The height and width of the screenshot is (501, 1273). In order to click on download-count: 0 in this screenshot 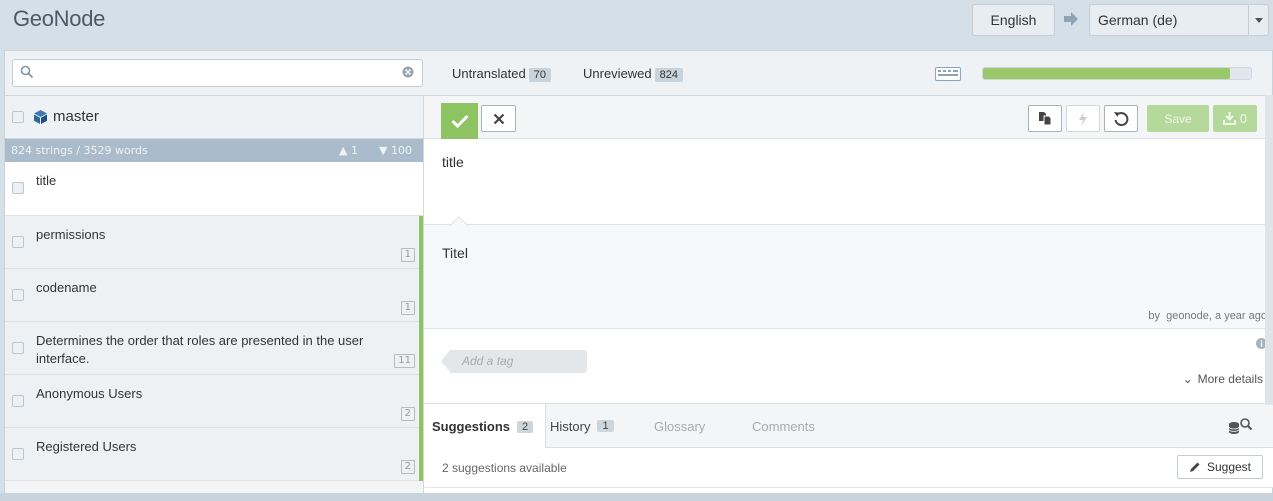, I will do `click(1243, 118)`.